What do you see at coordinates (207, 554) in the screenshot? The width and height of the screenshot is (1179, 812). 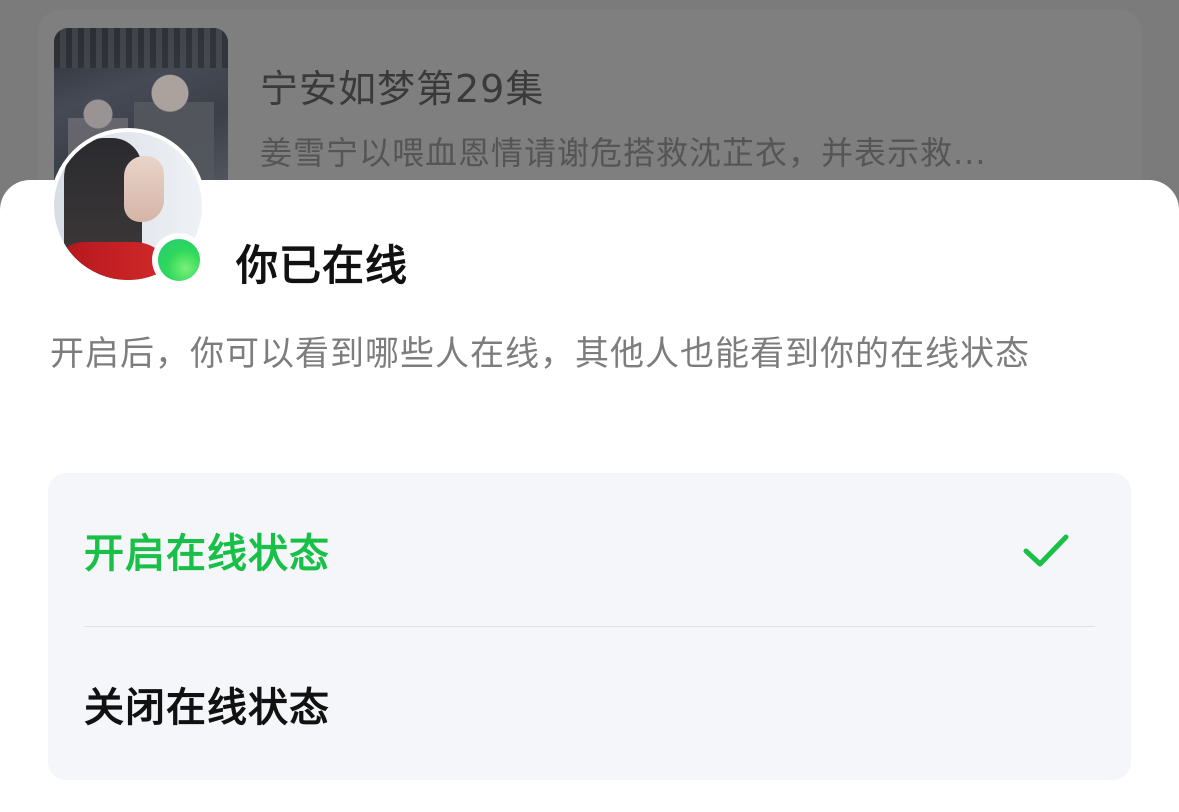 I see `option-label: 开启在线状态` at bounding box center [207, 554].